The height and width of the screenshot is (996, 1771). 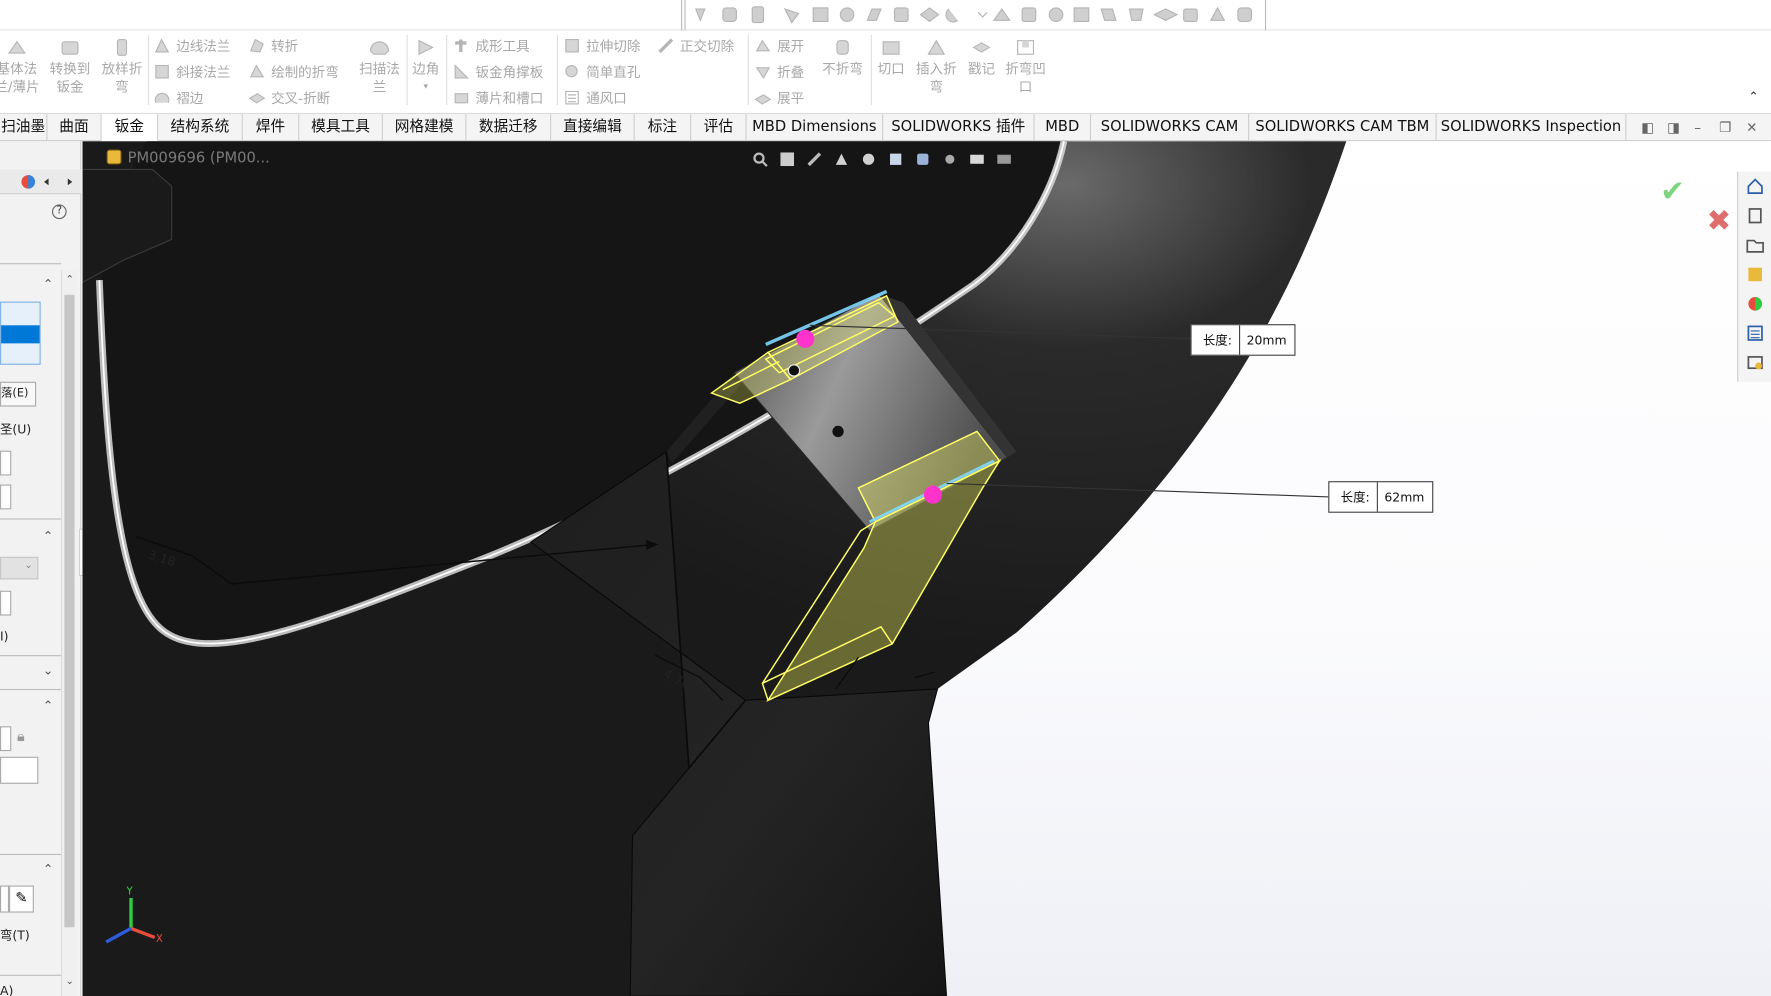 What do you see at coordinates (130, 128) in the screenshot?
I see `tab-sheet-metal: 钣金` at bounding box center [130, 128].